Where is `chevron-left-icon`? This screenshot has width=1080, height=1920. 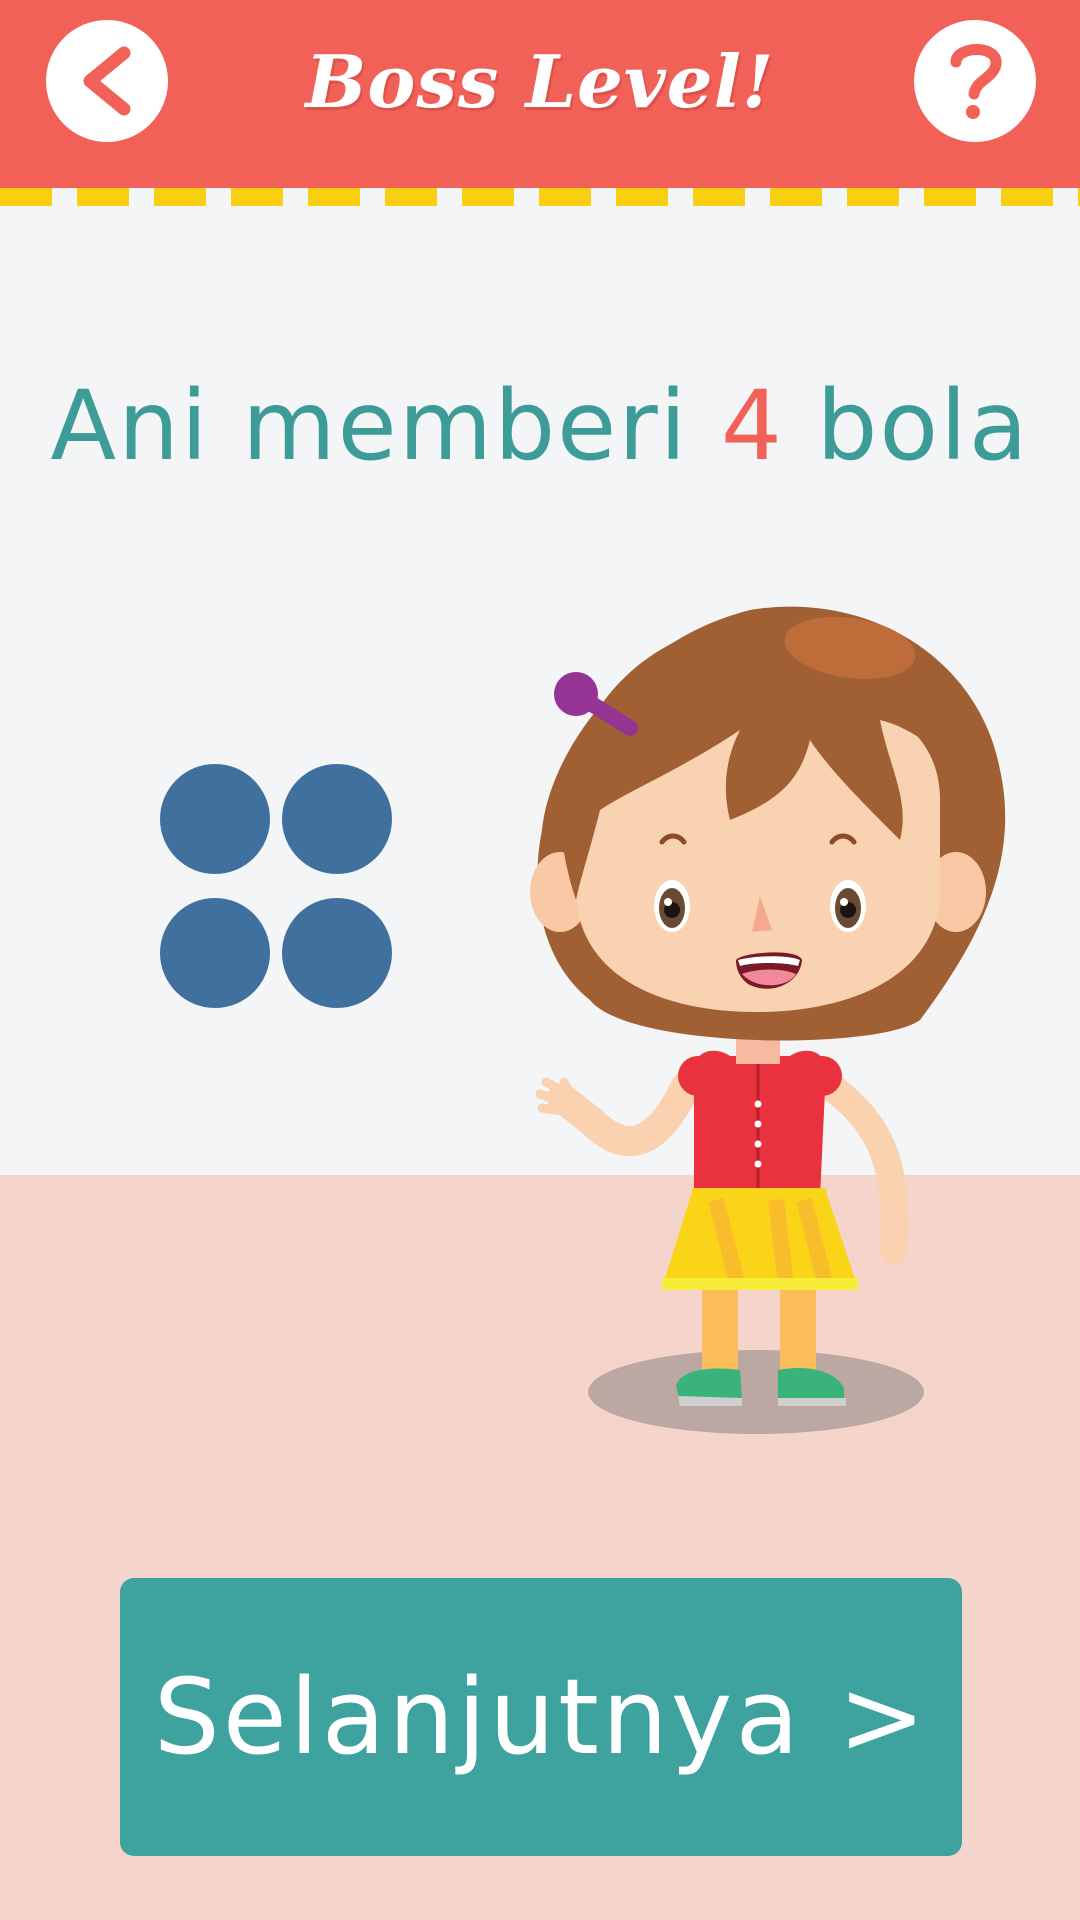
chevron-left-icon is located at coordinates (107, 81).